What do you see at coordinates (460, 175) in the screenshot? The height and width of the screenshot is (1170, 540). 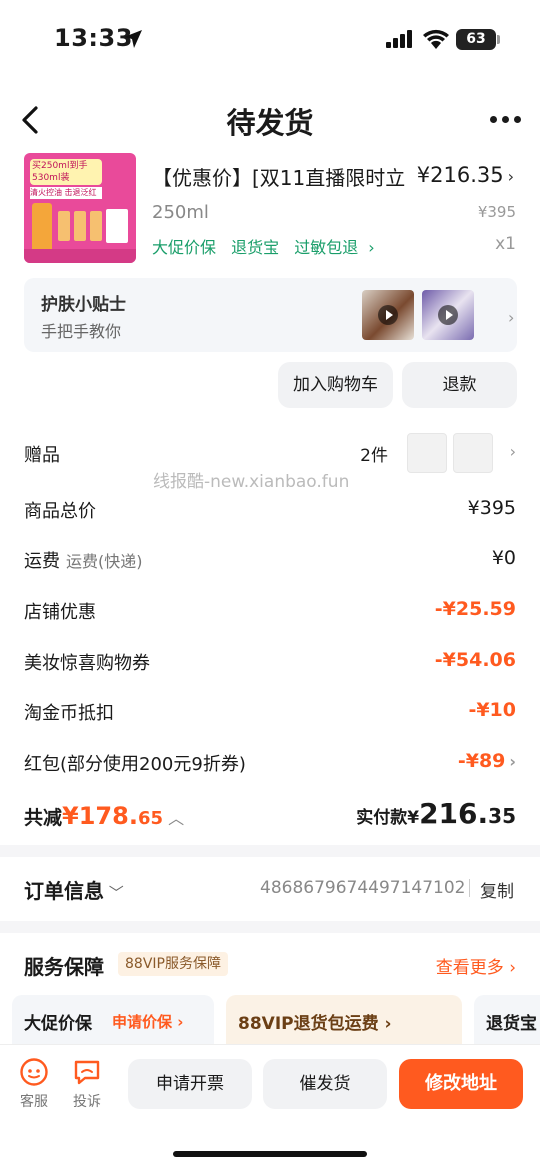 I see `product-price-value: ¥216.35` at bounding box center [460, 175].